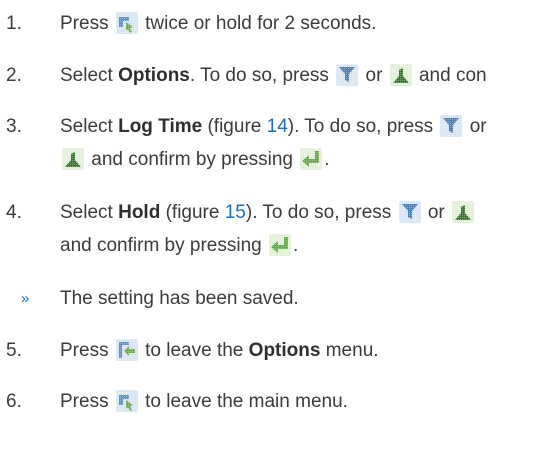 This screenshot has width=549, height=459. I want to click on figure-link: 14, so click(277, 126).